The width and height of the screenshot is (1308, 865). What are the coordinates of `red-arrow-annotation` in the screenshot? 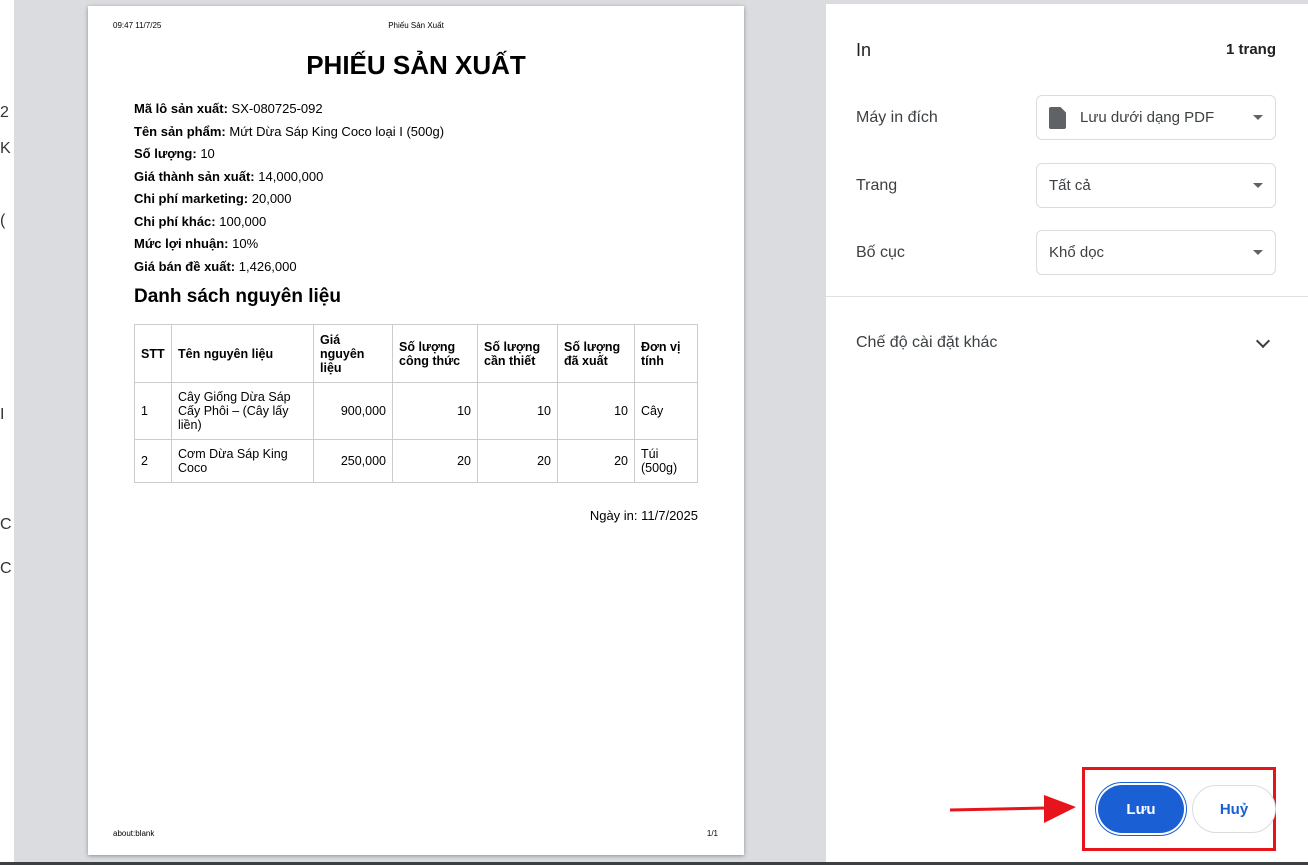 It's located at (1012, 809).